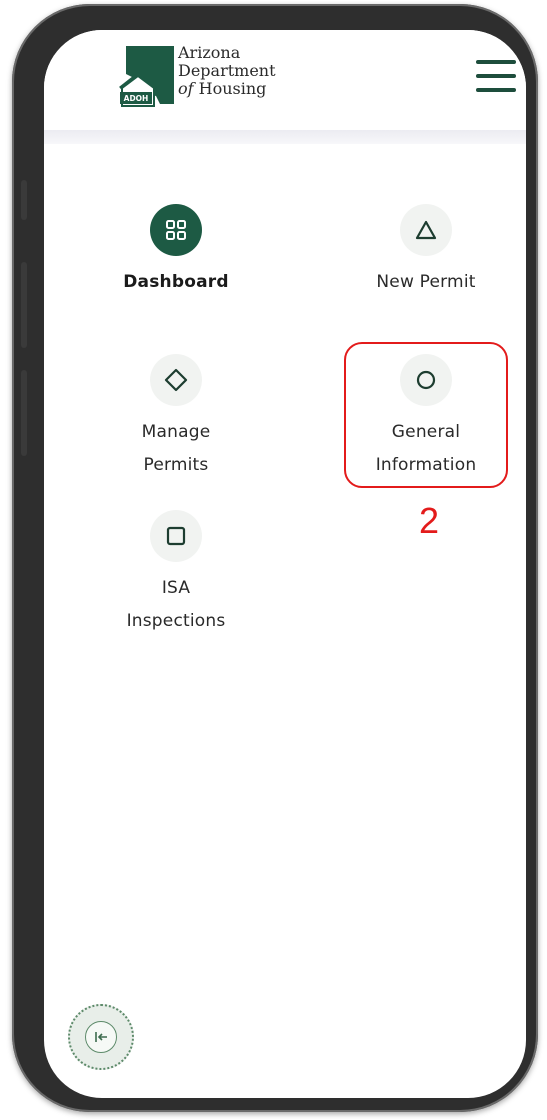 The height and width of the screenshot is (1120, 547). I want to click on nav-item-new-permit: New Permit, so click(426, 251).